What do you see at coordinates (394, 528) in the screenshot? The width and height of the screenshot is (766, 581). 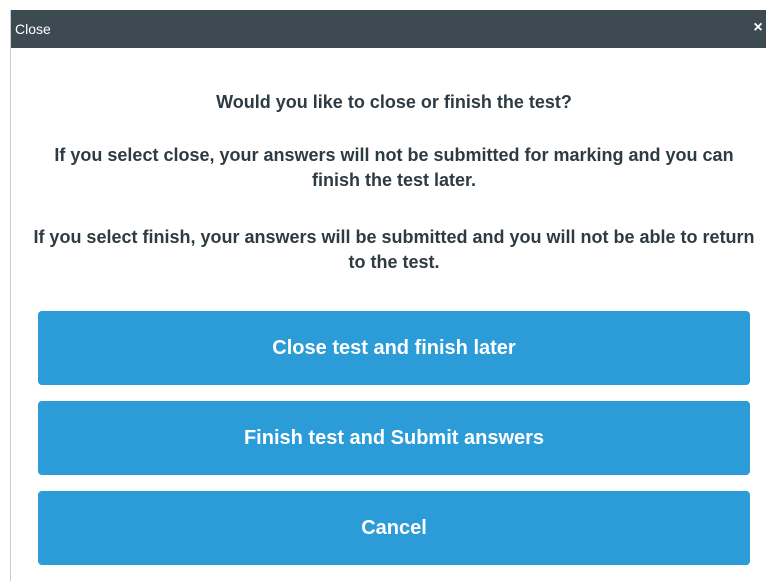 I see `cancel-button: Cancel` at bounding box center [394, 528].